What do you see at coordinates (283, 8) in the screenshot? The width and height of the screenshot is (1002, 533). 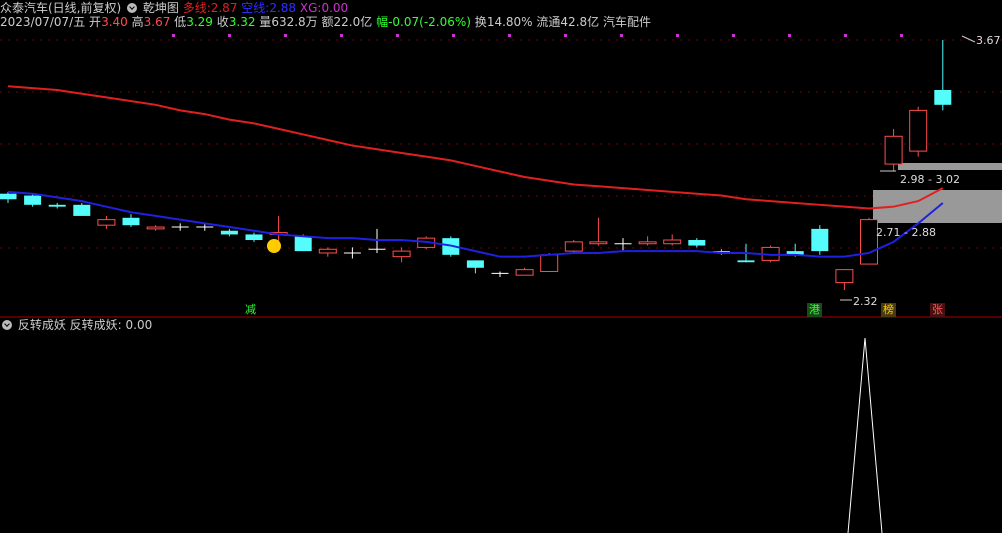 I see `kong-value: 2.88` at bounding box center [283, 8].